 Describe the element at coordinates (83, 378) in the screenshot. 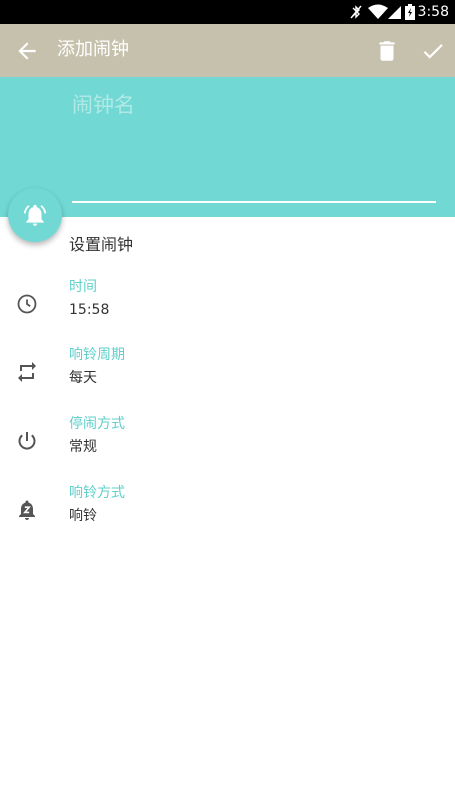

I see `setting-value: 每天` at that location.